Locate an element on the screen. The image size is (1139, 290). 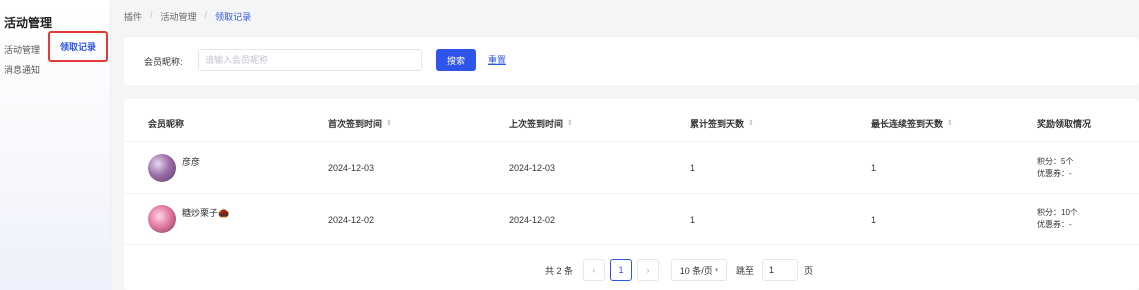
column-header-label: 上次签到时间 is located at coordinates (536, 124).